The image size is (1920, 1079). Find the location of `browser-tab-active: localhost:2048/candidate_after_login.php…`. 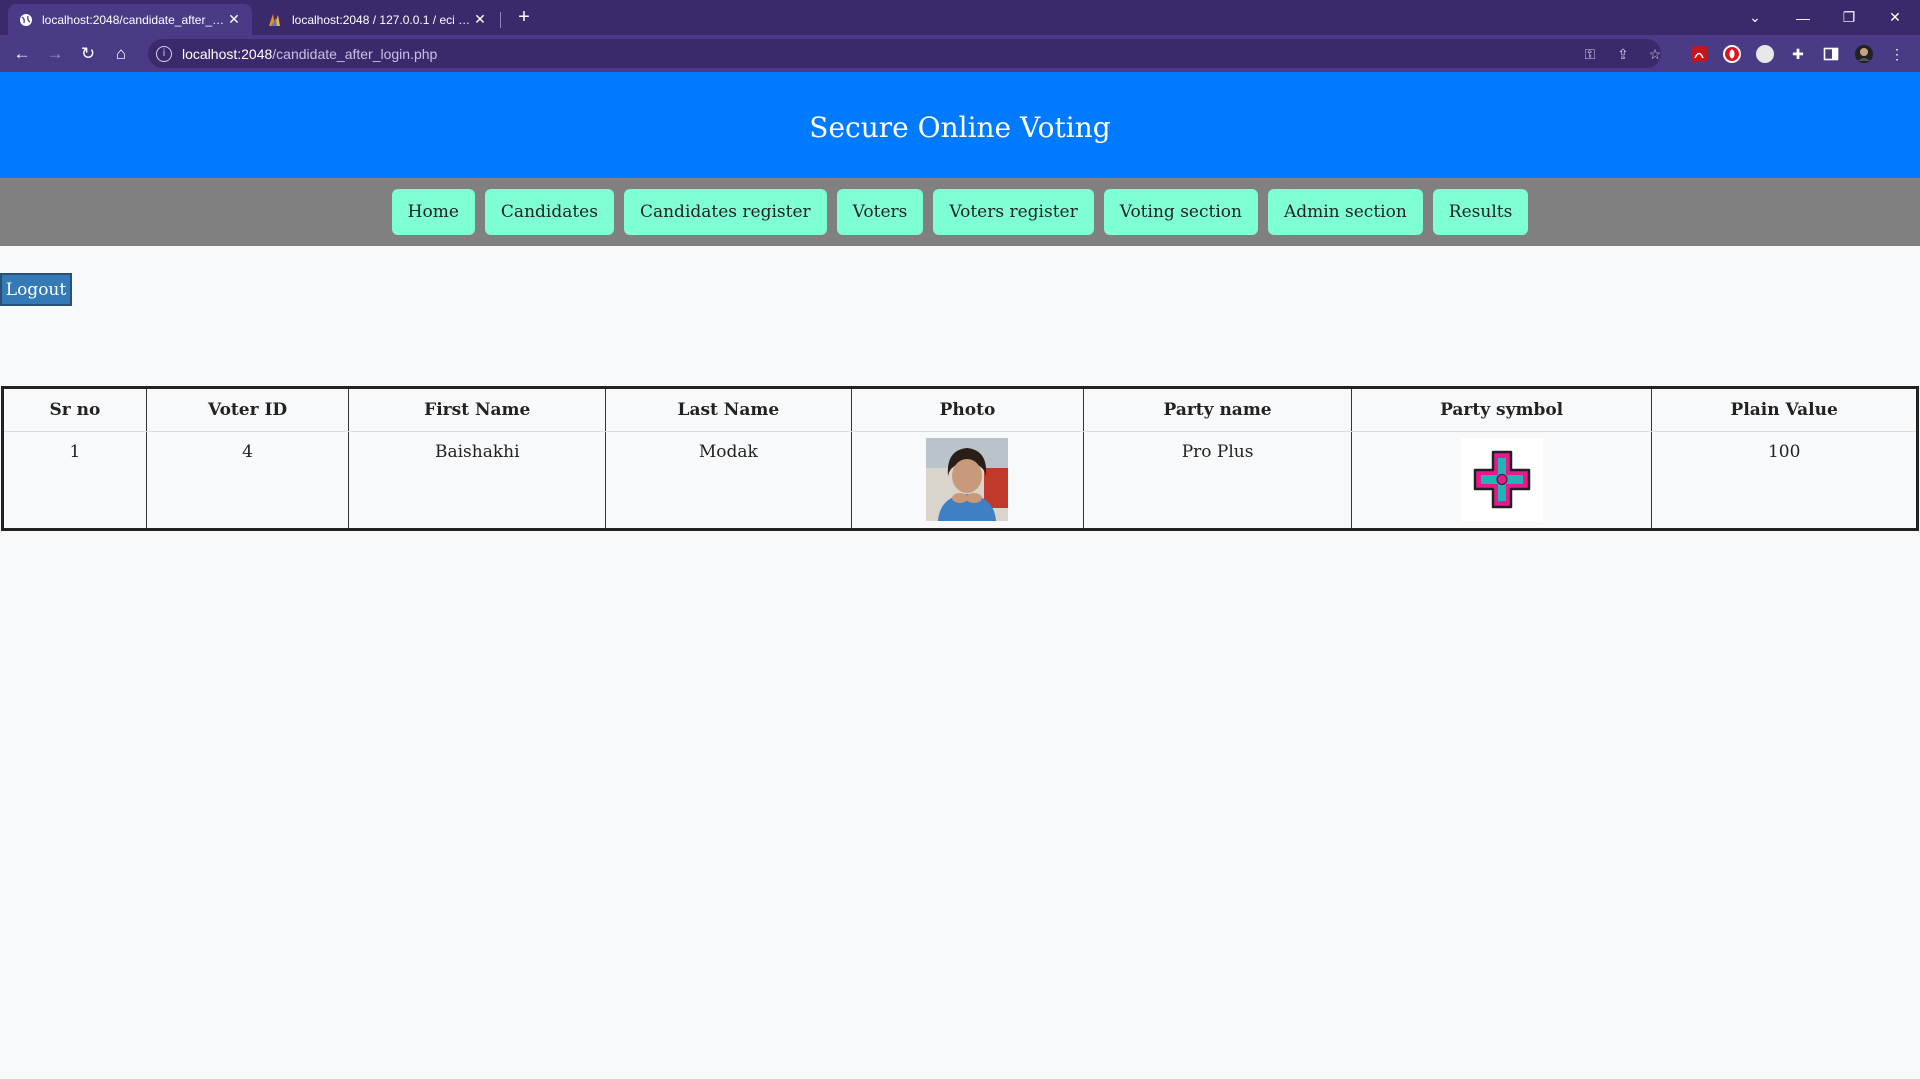

browser-tab-active: localhost:2048/candidate_after_login.php… is located at coordinates (130, 19).